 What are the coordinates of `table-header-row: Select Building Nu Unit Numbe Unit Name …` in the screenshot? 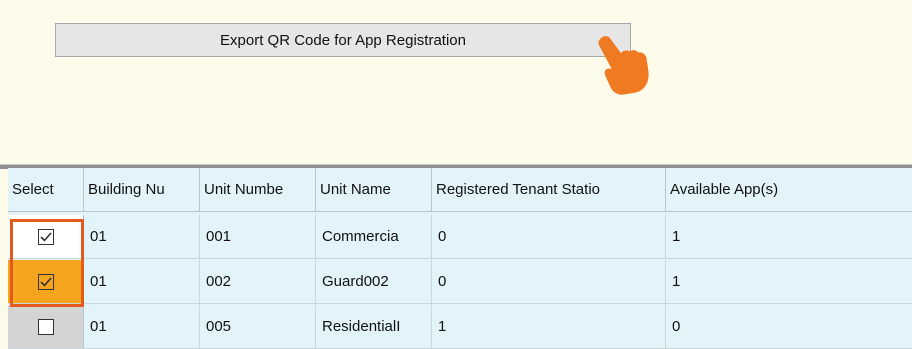 It's located at (460, 190).